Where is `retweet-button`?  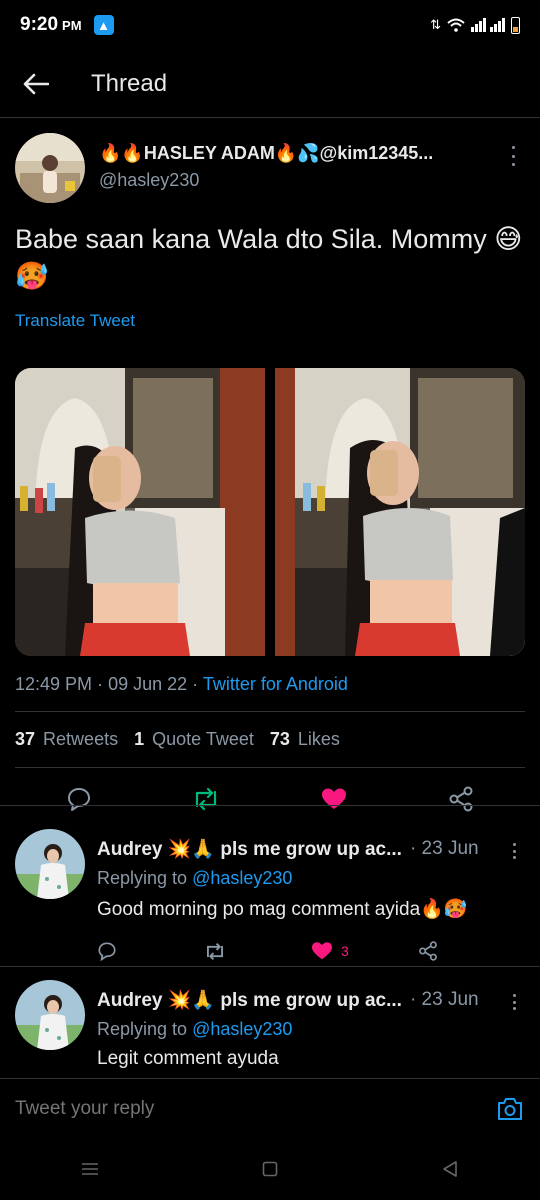
retweet-button is located at coordinates (206, 799).